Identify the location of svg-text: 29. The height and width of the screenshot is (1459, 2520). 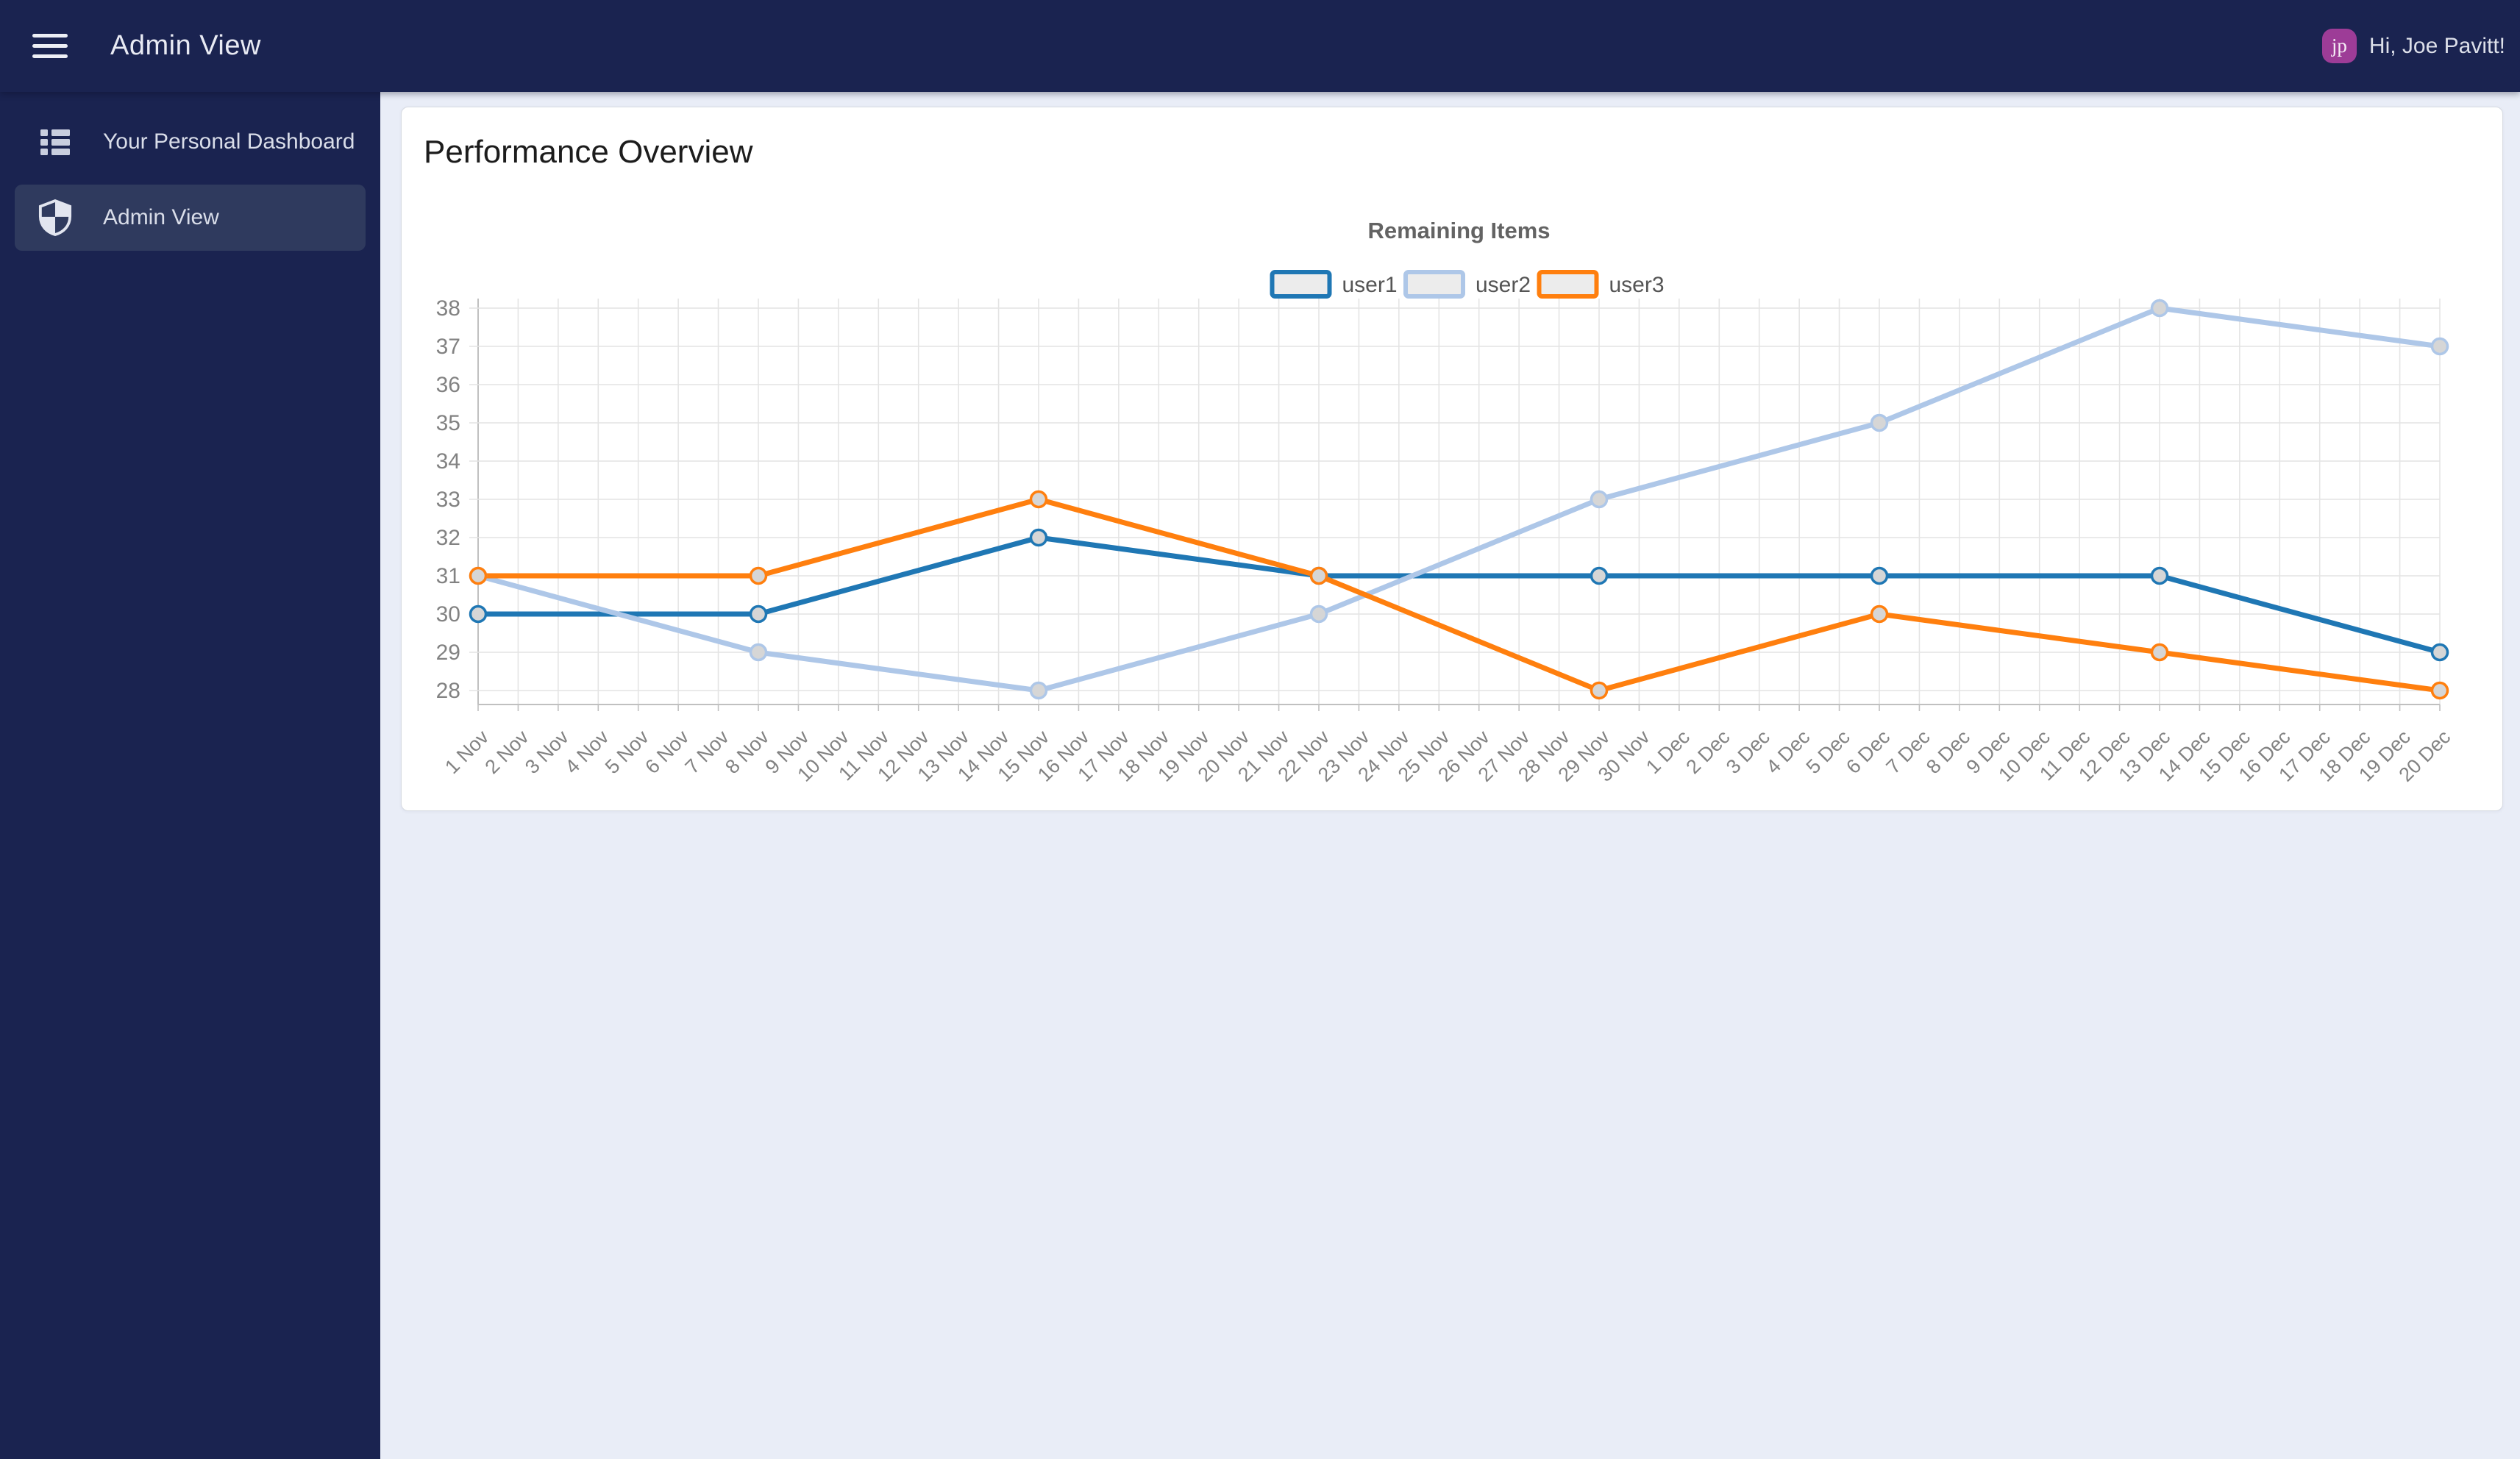
(448, 653).